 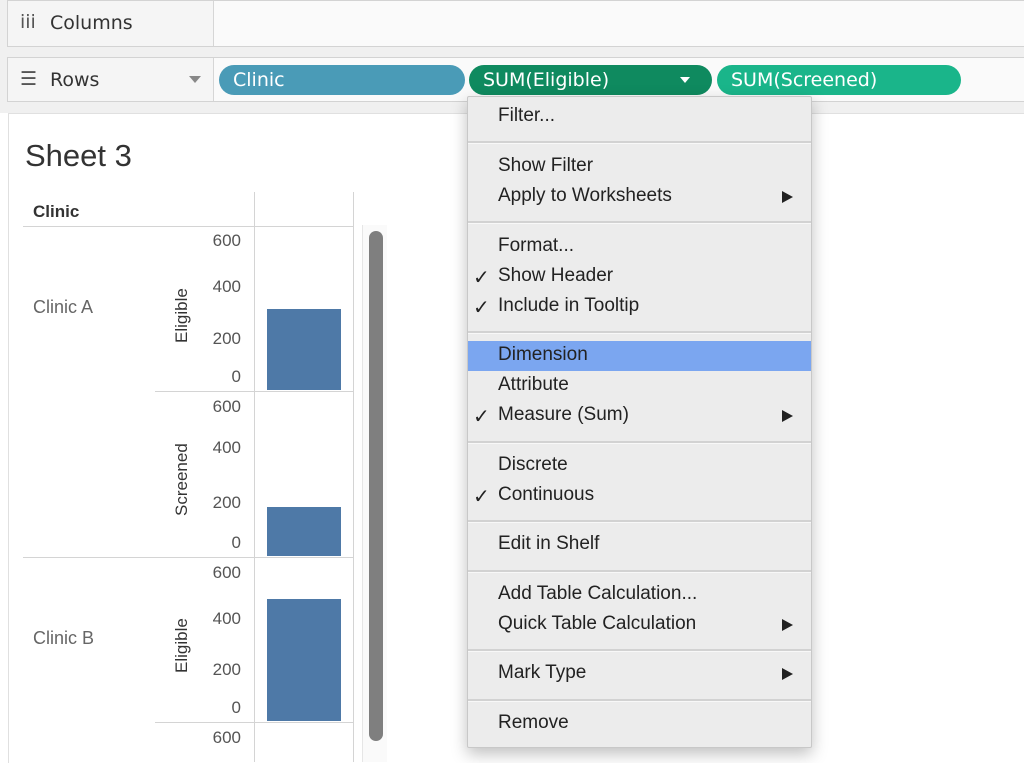 What do you see at coordinates (91, 23) in the screenshot?
I see `columns-shelf-label: Columns` at bounding box center [91, 23].